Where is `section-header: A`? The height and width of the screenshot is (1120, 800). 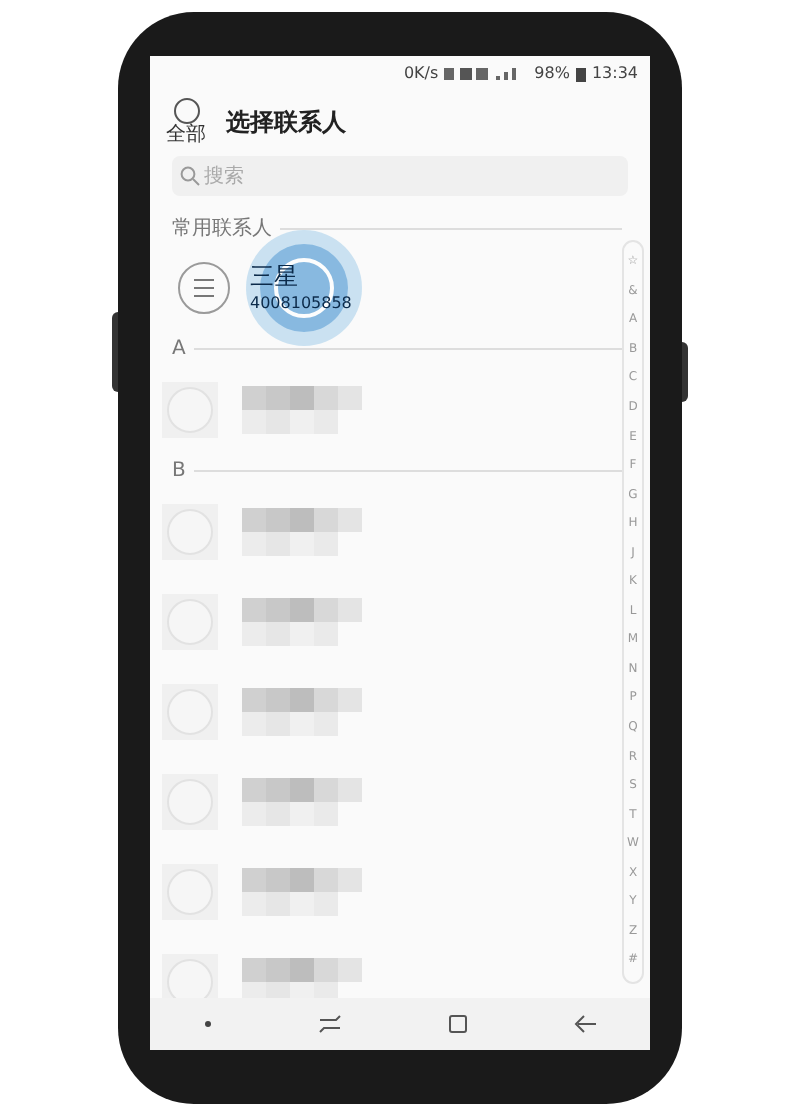 section-header: A is located at coordinates (179, 349).